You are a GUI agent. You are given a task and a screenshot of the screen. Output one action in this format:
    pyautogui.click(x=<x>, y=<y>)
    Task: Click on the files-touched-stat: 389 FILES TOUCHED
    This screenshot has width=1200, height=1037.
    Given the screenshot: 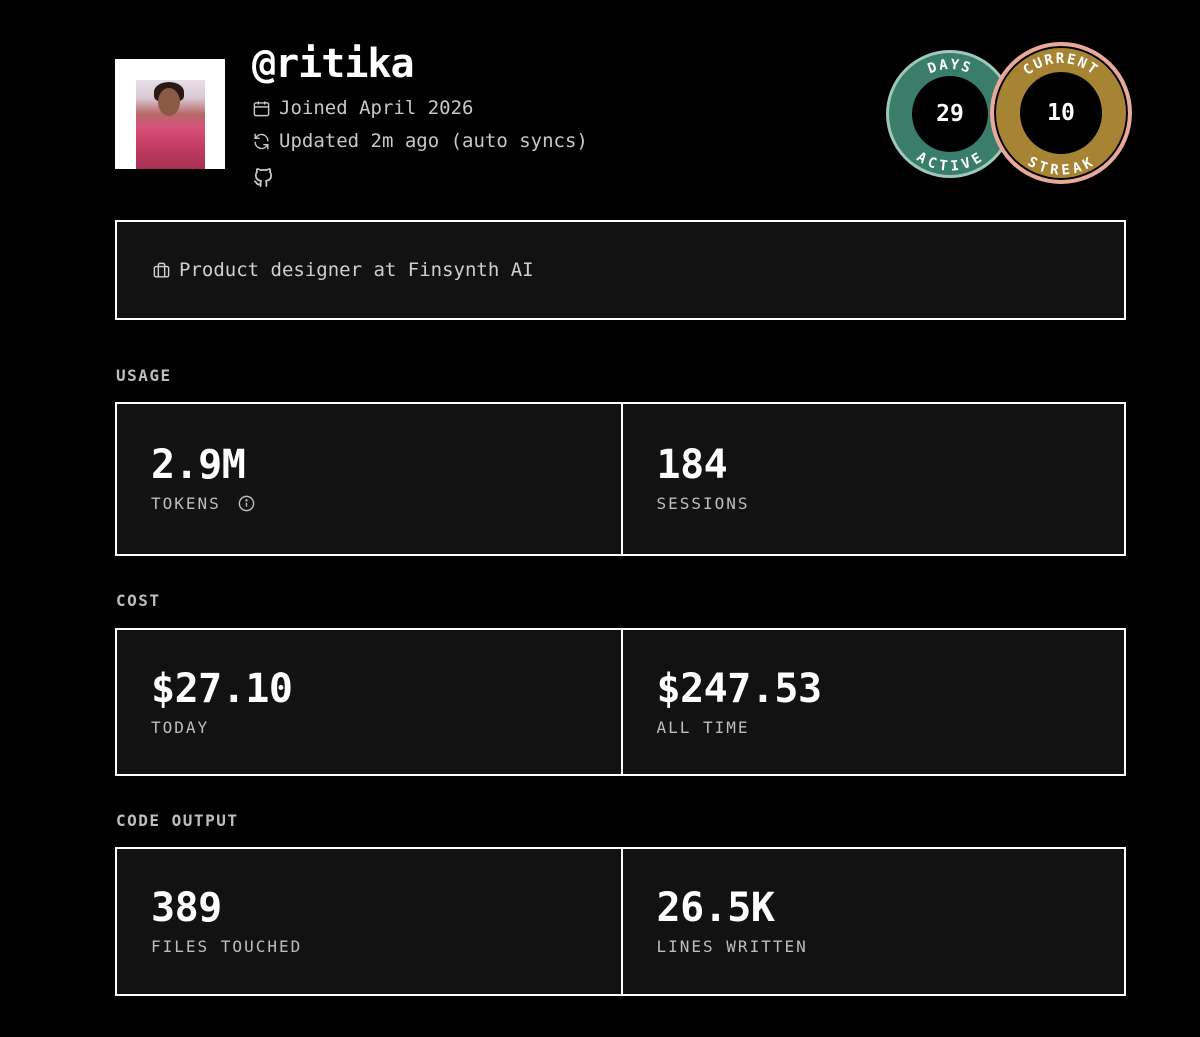 What is the action you would take?
    pyautogui.click(x=369, y=921)
    